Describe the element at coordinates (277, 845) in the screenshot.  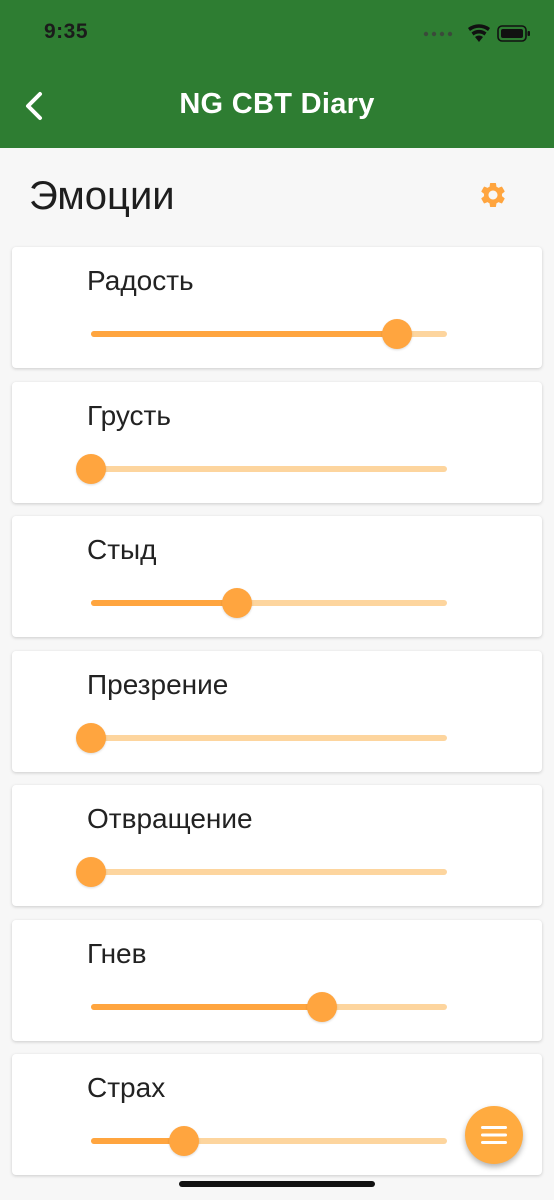
I see `emotion-card: Отвращение` at that location.